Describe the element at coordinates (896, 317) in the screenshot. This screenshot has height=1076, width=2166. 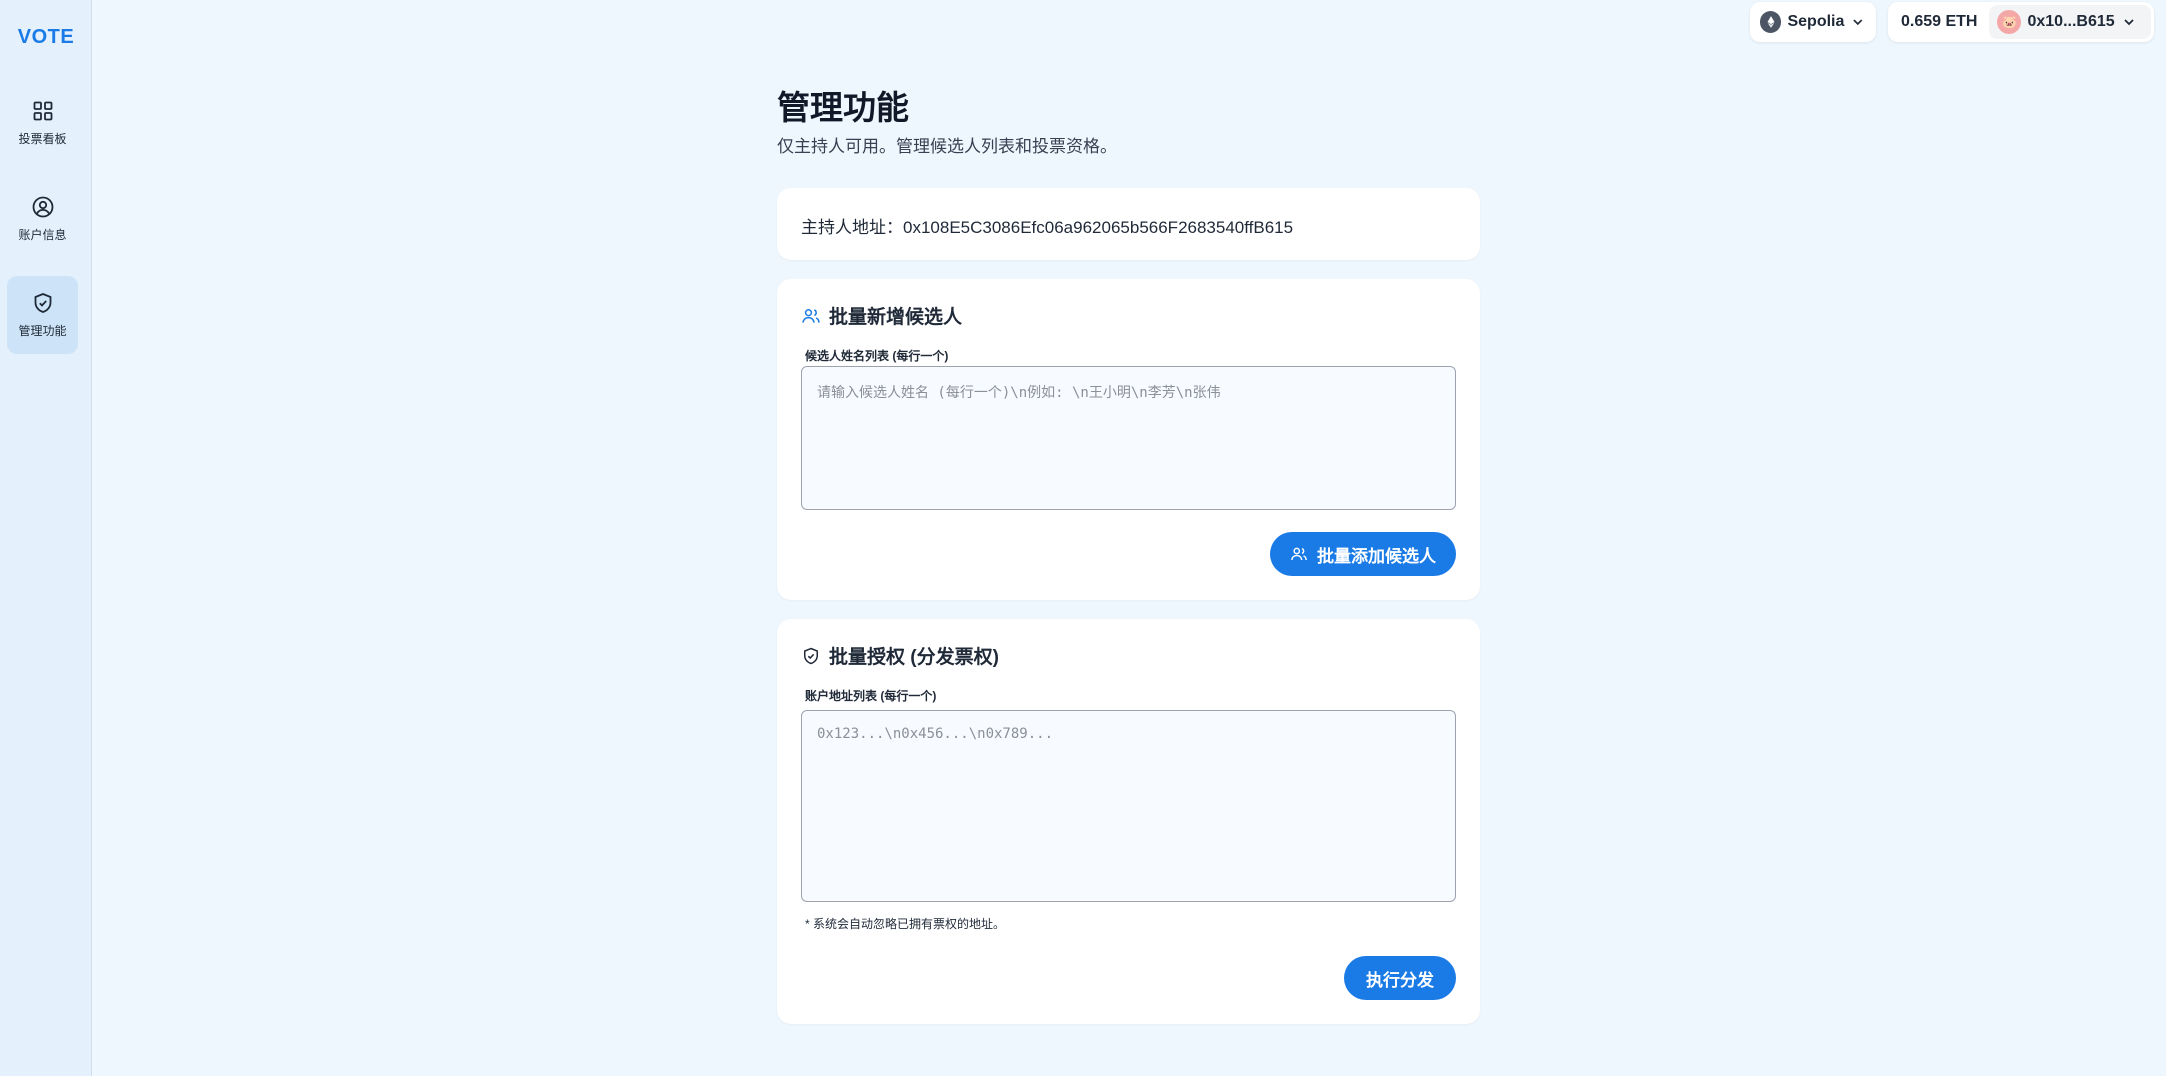
I see `card-title-text: 批量新增候选人` at that location.